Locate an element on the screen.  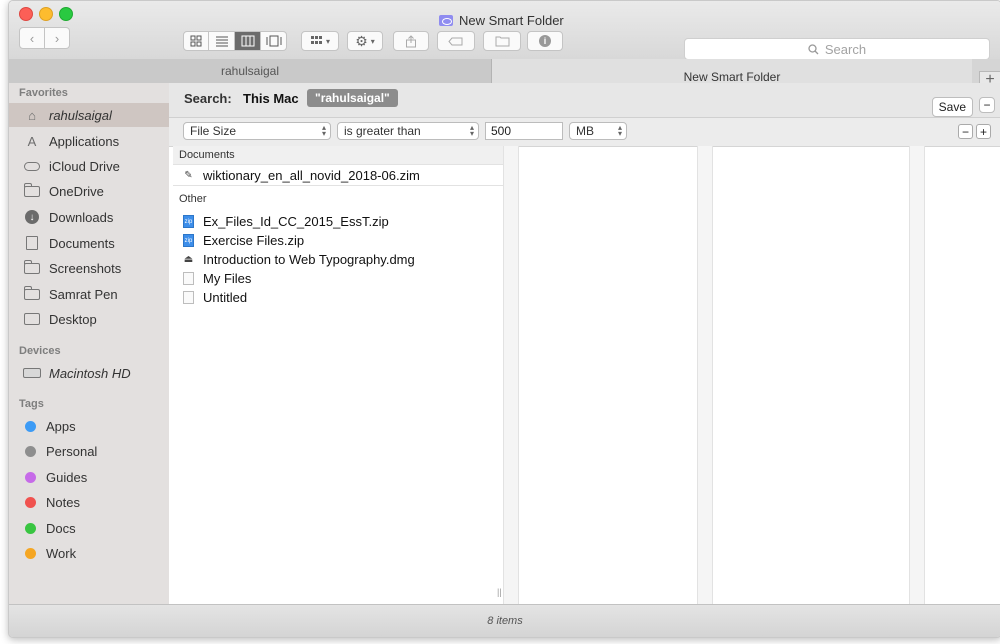
search-scope-label: Search: is located at coordinates (208, 98).